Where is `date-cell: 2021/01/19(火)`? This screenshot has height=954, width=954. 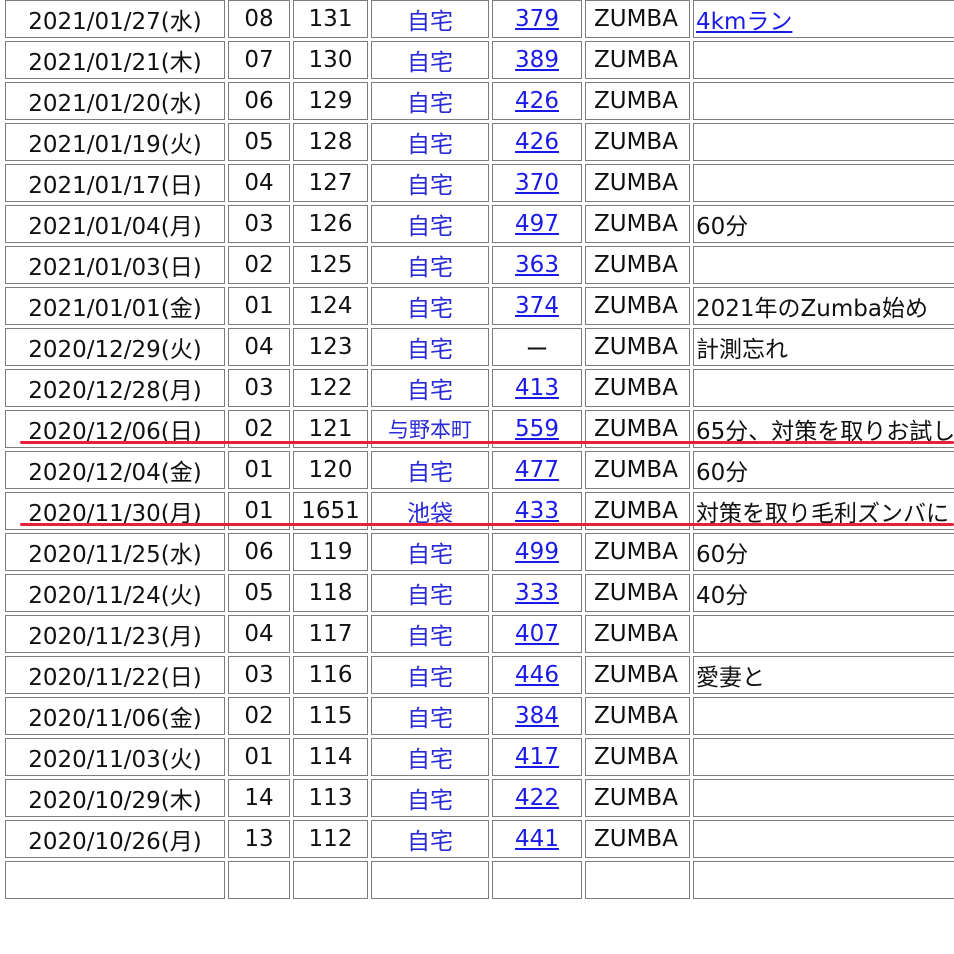
date-cell: 2021/01/19(火) is located at coordinates (115, 142).